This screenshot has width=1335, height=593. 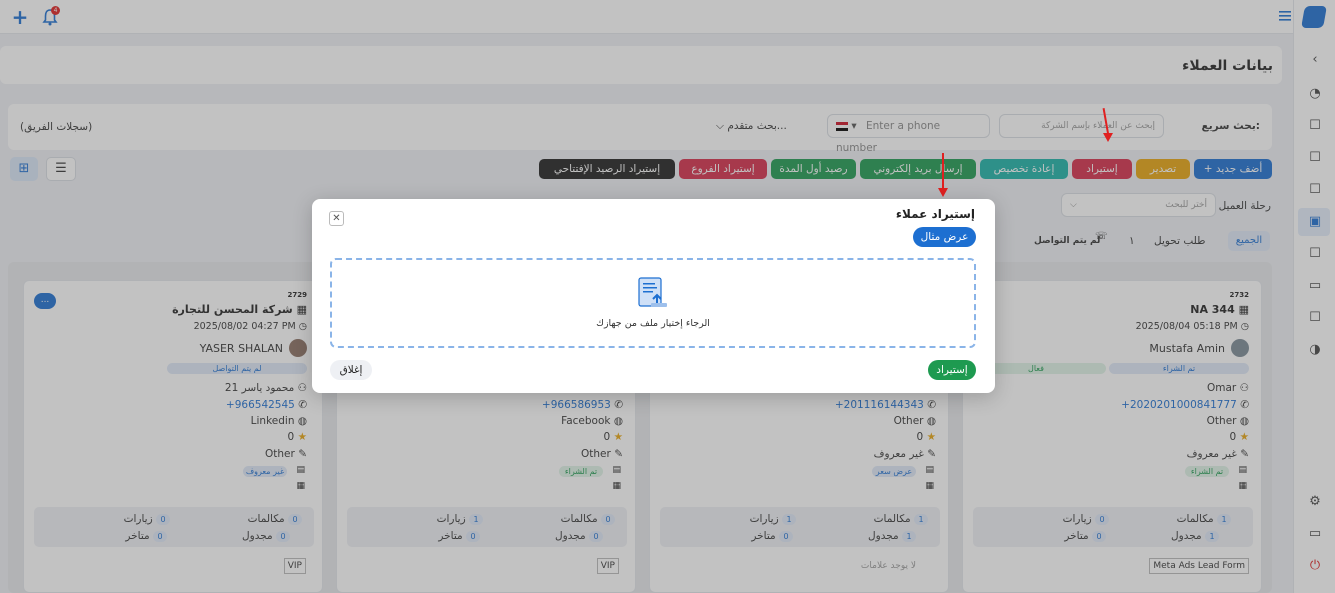 I want to click on close-button: إغلاق, so click(x=351, y=370).